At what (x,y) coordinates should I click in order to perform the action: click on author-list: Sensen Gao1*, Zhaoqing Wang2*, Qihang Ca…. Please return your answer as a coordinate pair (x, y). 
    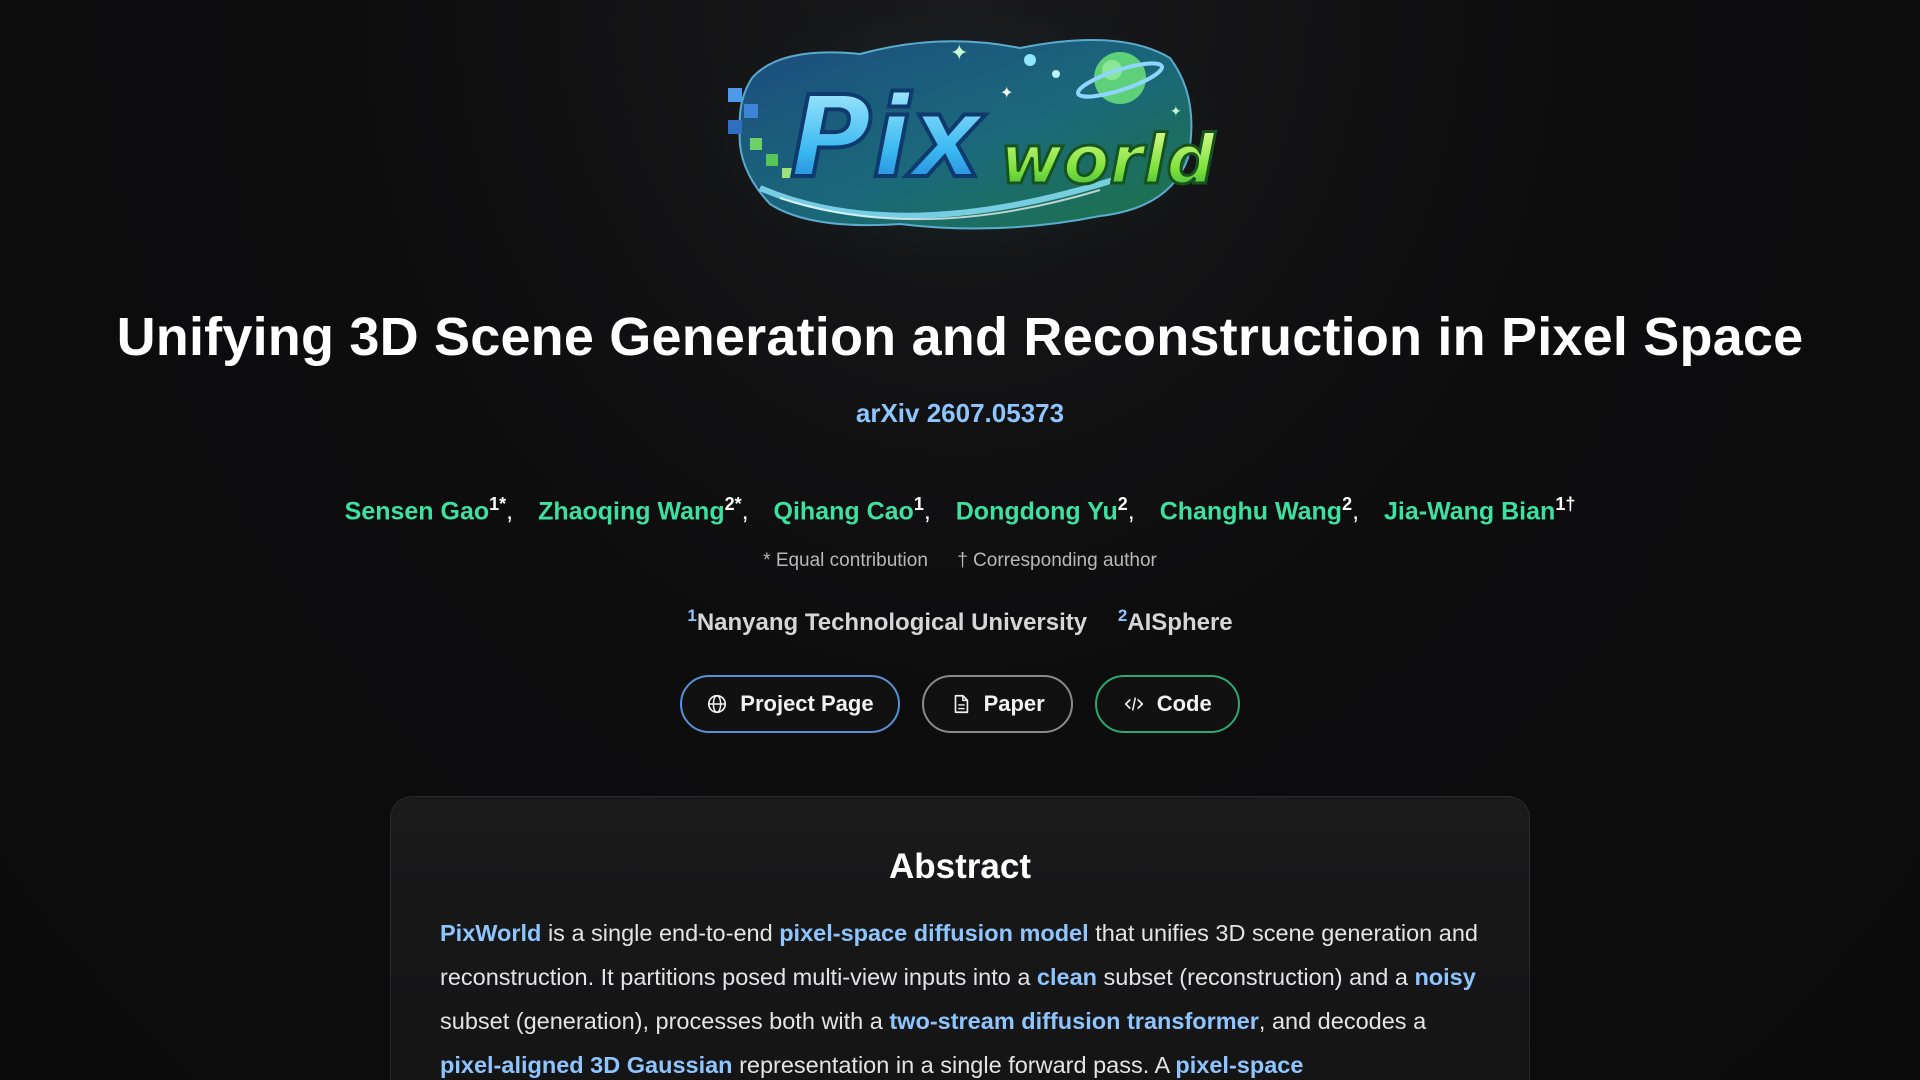
    Looking at the image, I should click on (960, 510).